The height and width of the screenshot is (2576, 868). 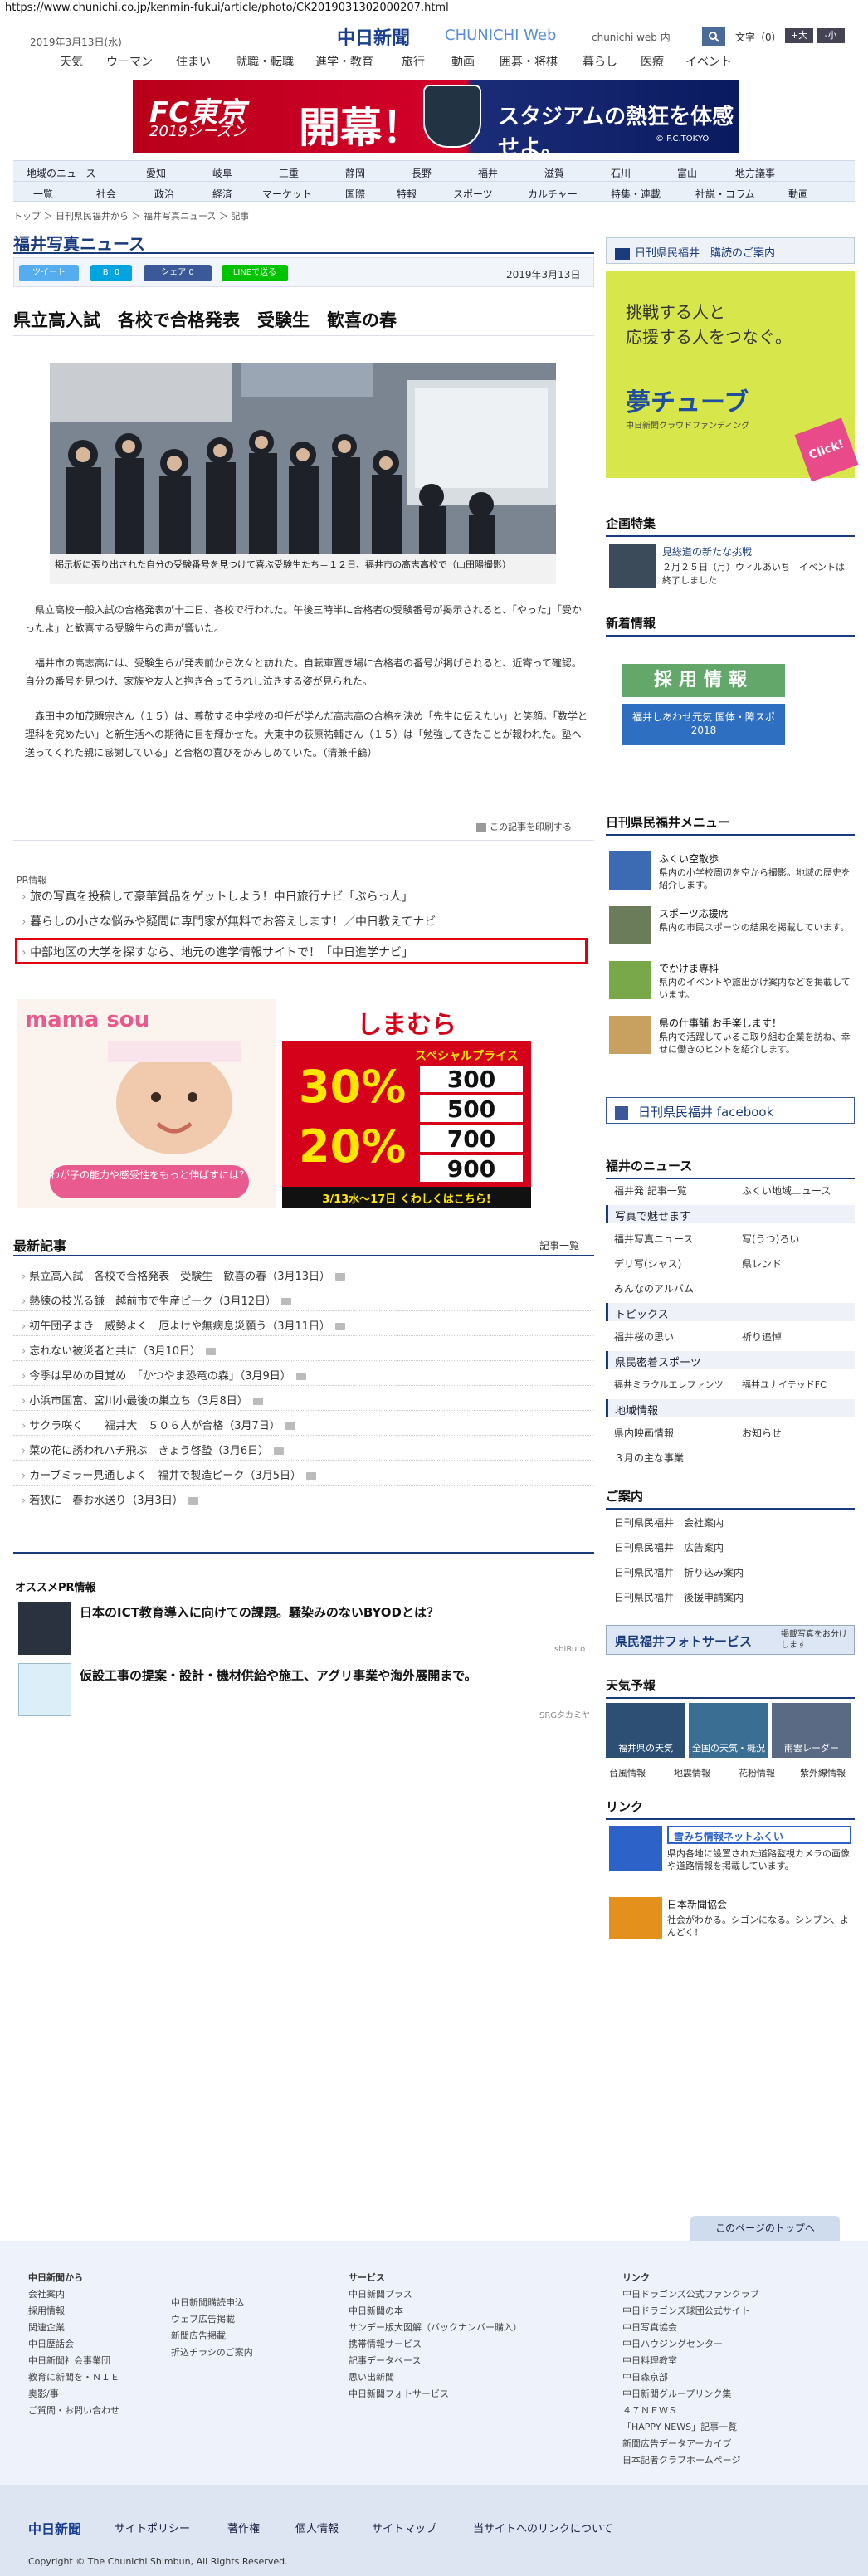 What do you see at coordinates (303, 459) in the screenshot?
I see `article-photo` at bounding box center [303, 459].